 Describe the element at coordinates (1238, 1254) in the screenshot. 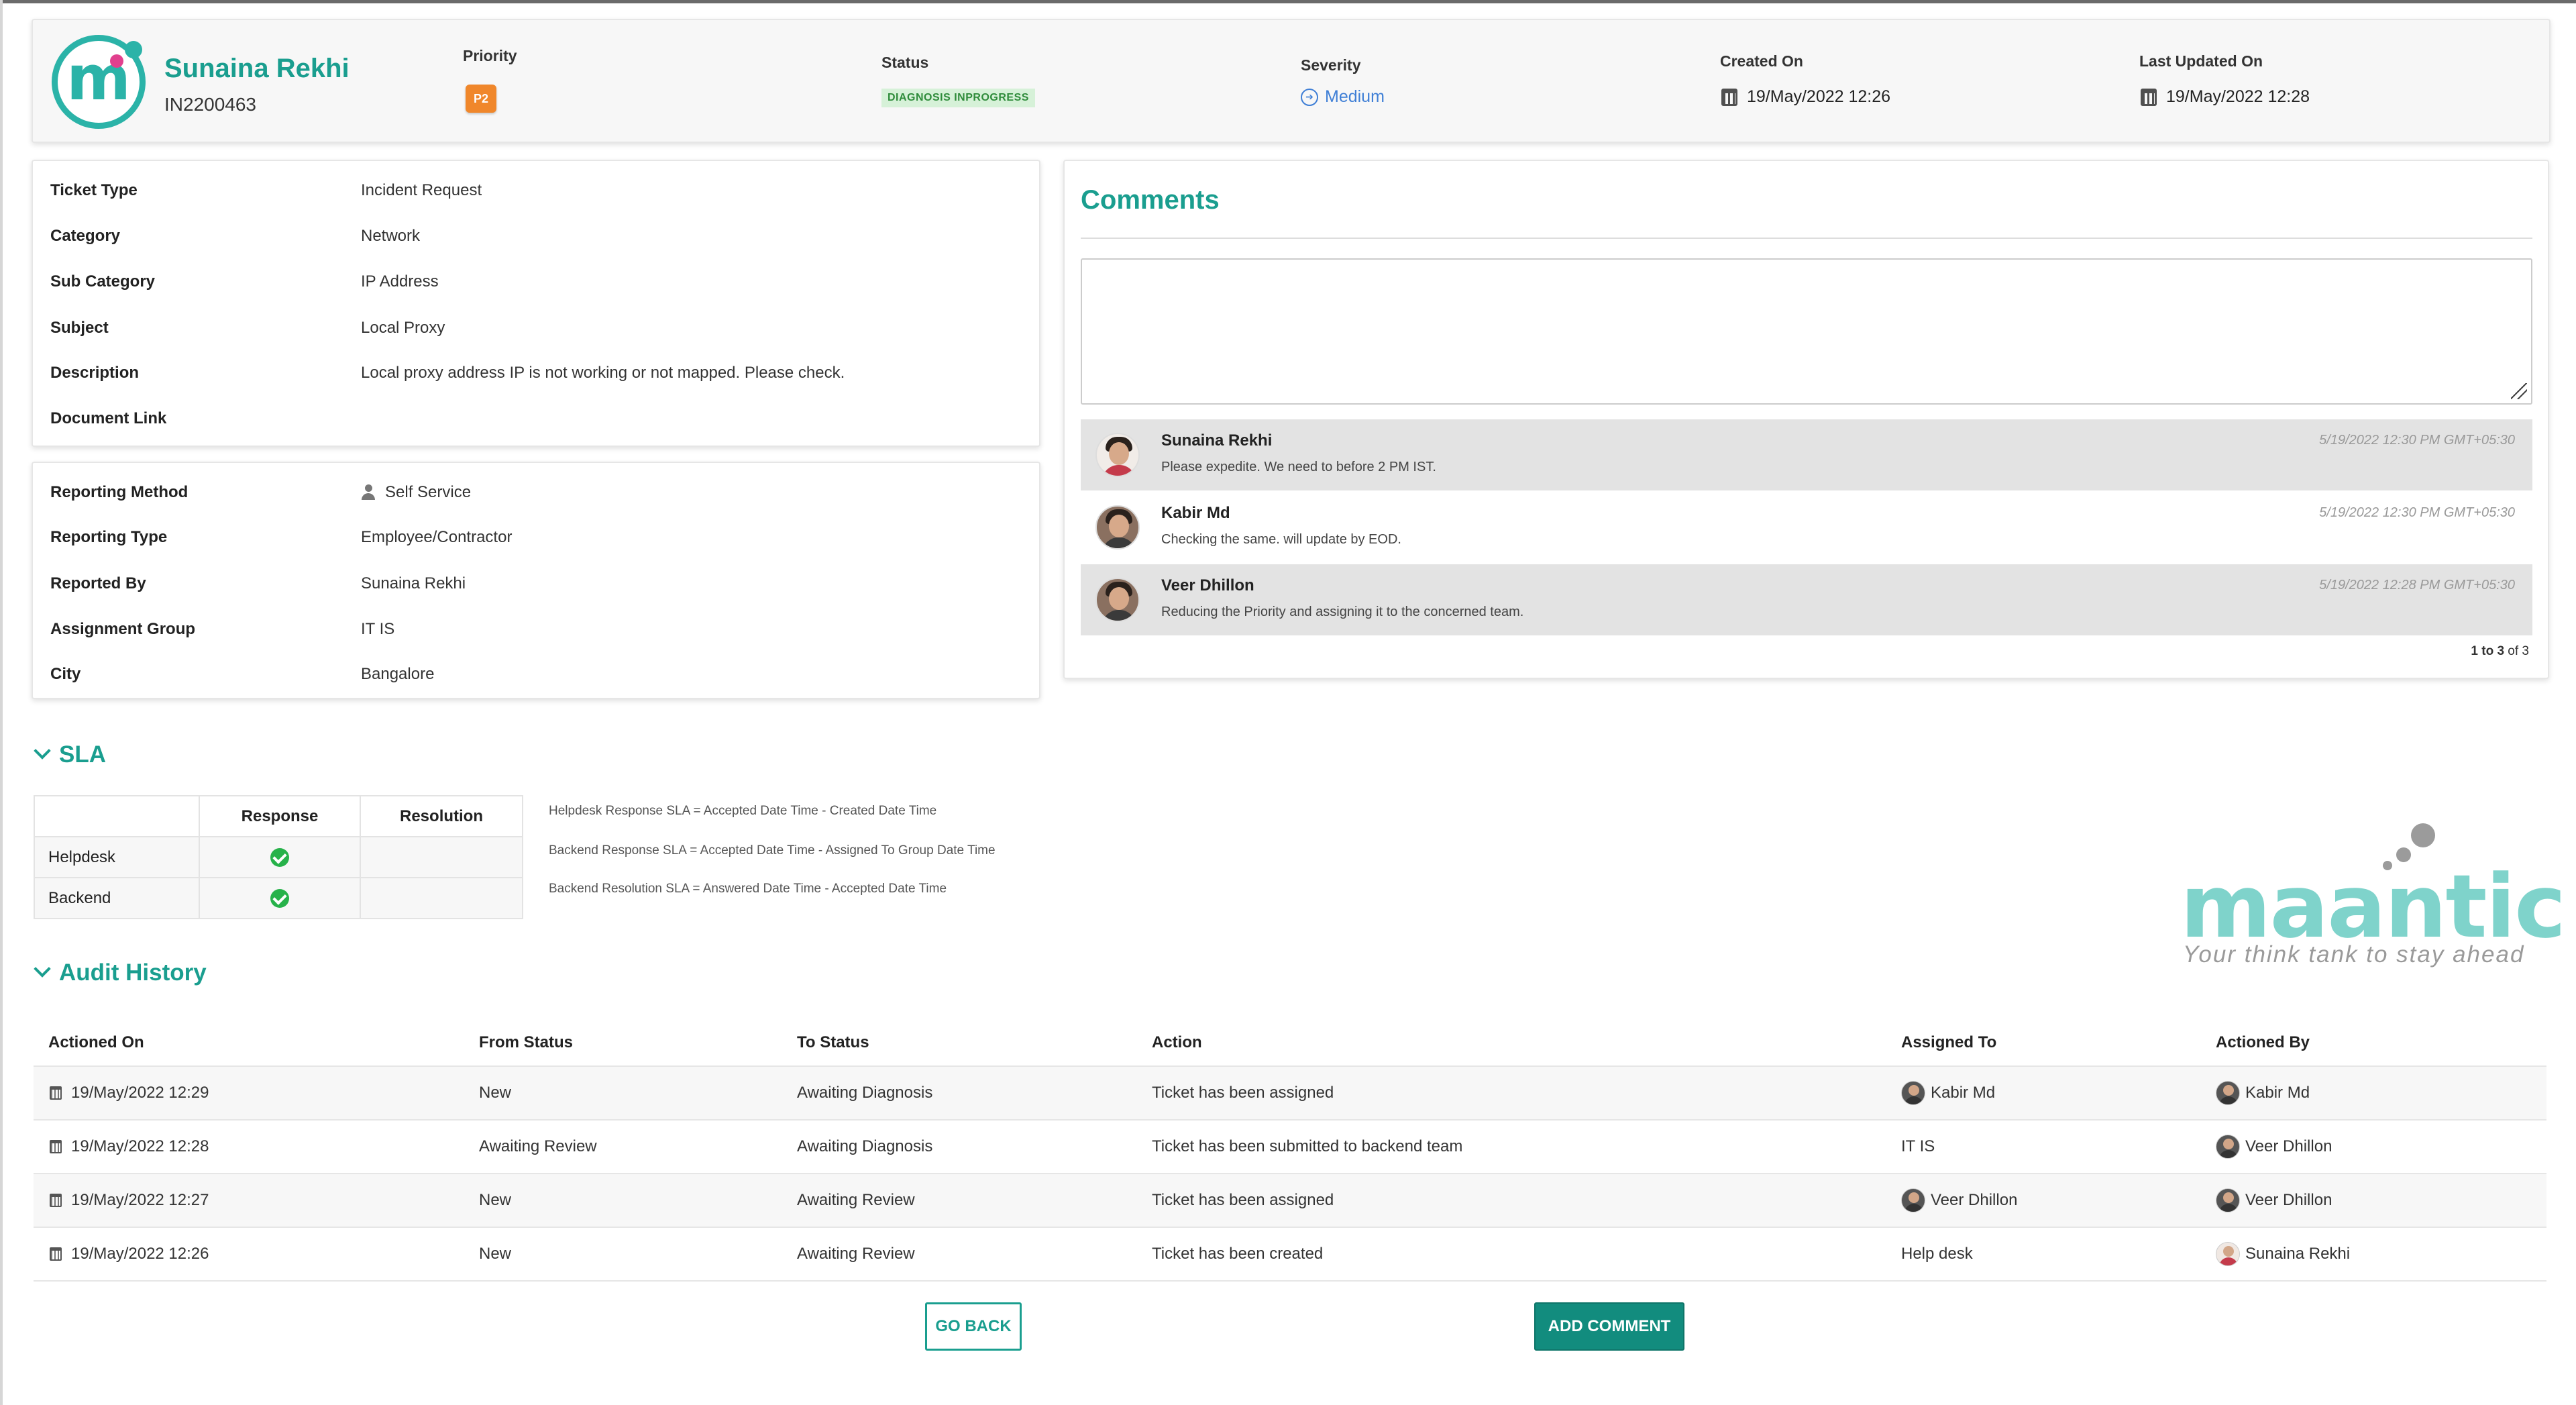

I see `audit-action: Ticket has been created` at that location.